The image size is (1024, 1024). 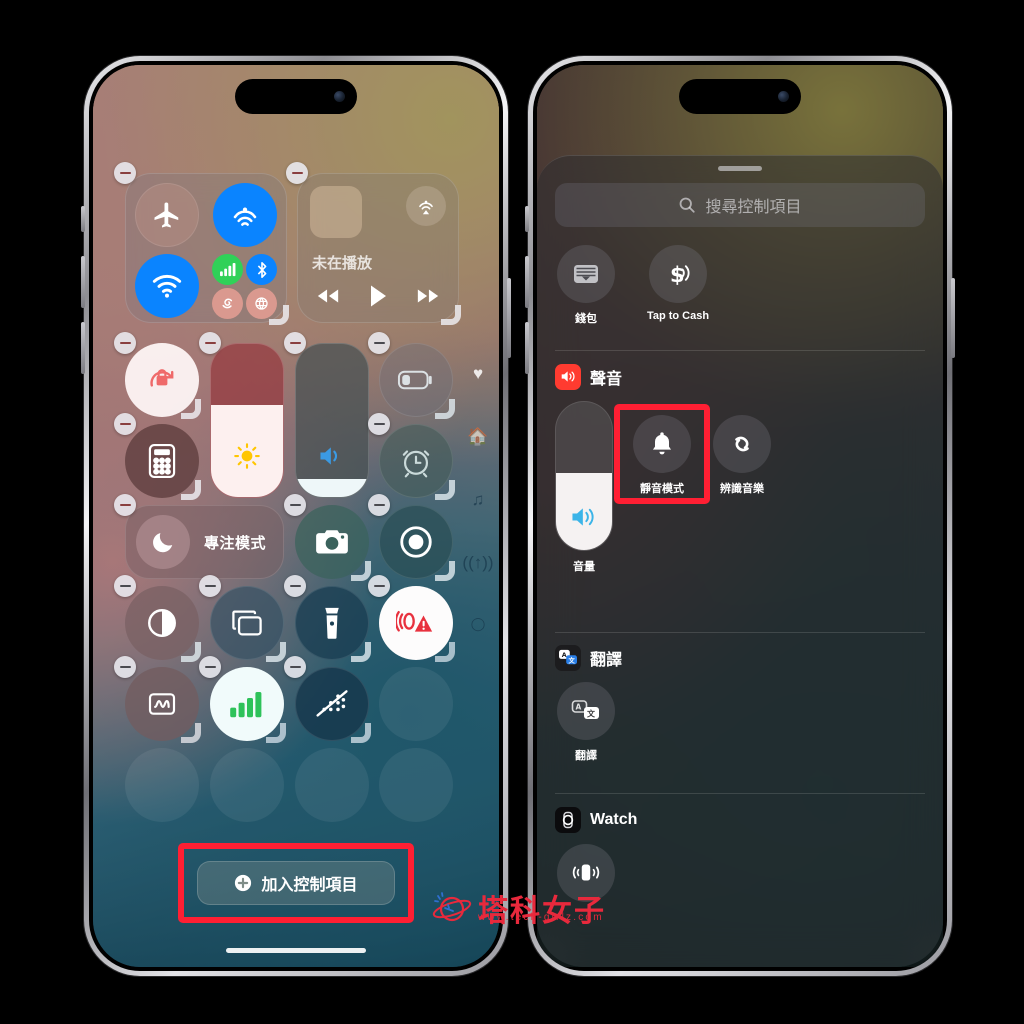 What do you see at coordinates (753, 207) in the screenshot?
I see `search-placeholder: 搜尋控制項目` at bounding box center [753, 207].